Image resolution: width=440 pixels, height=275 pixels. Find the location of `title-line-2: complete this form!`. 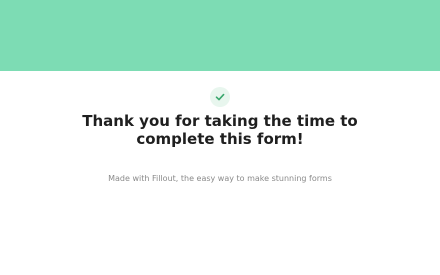

title-line-2: complete this form! is located at coordinates (220, 139).